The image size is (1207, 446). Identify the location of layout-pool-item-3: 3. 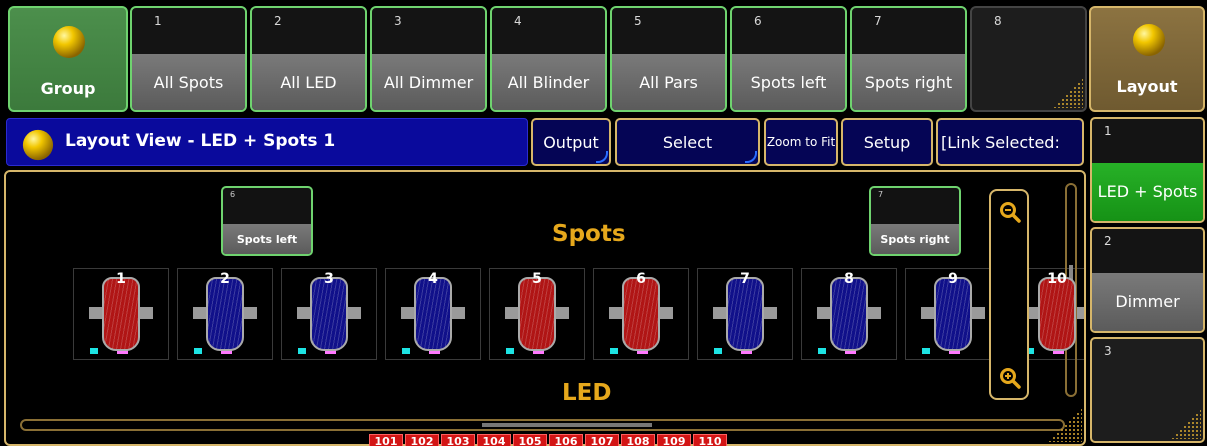
(1147, 390).